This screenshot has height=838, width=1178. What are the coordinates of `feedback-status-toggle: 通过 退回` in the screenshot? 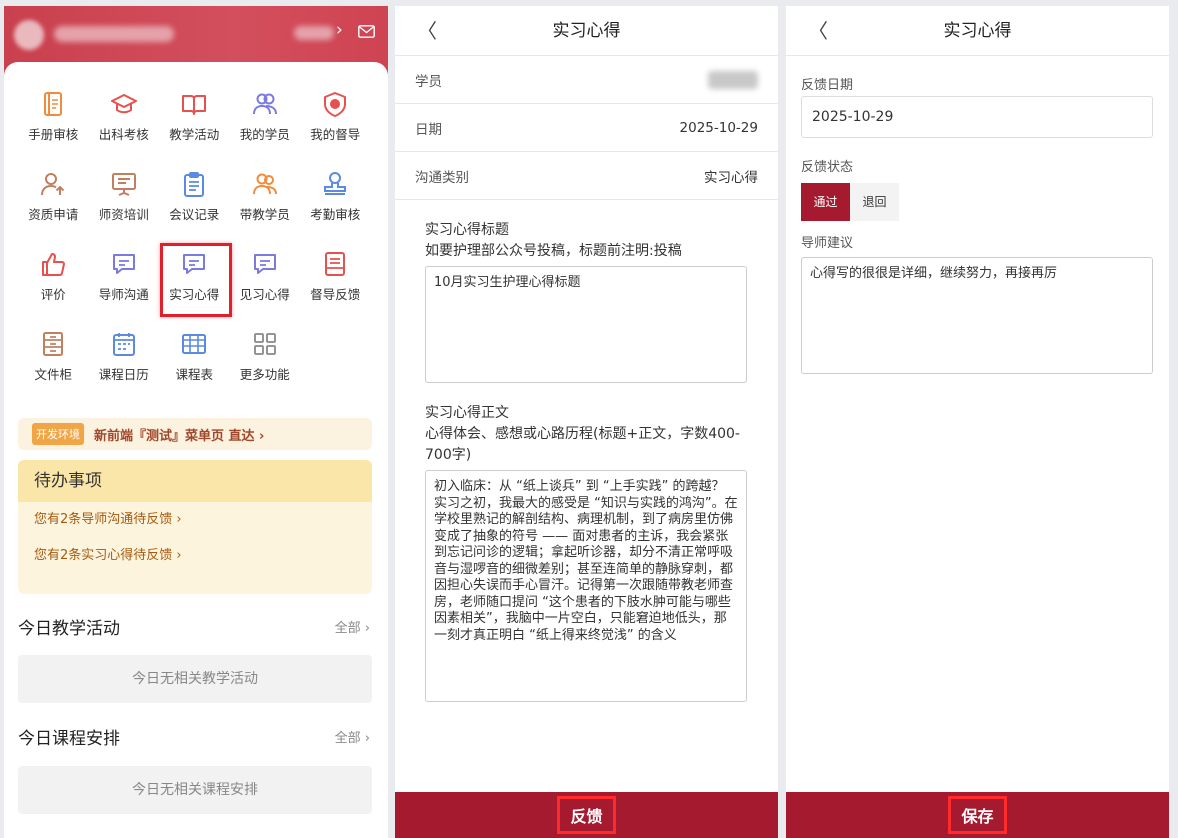 It's located at (850, 202).